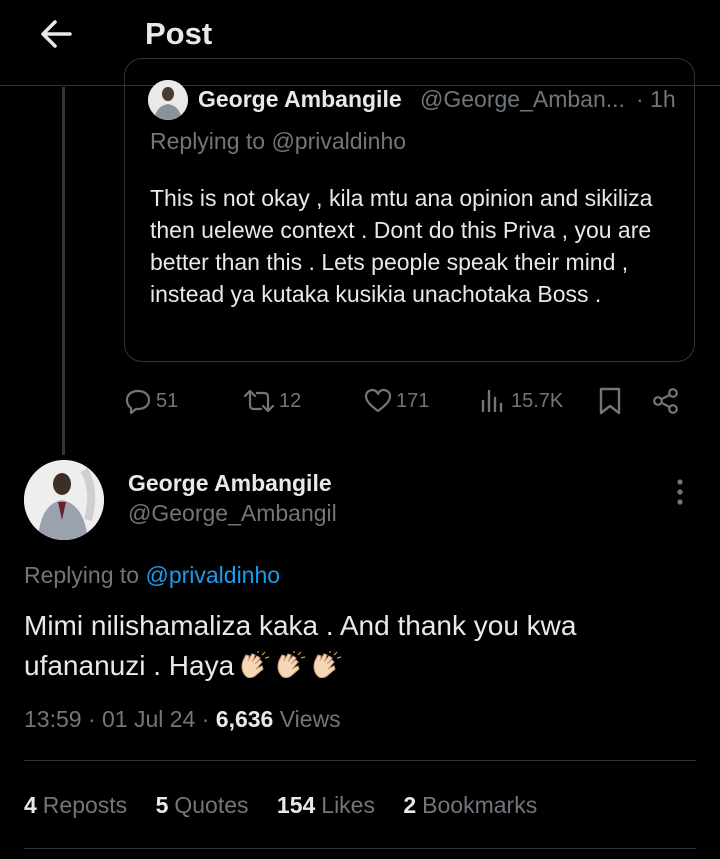 The width and height of the screenshot is (720, 859). I want to click on quoted-author-name: George Ambangile, so click(300, 99).